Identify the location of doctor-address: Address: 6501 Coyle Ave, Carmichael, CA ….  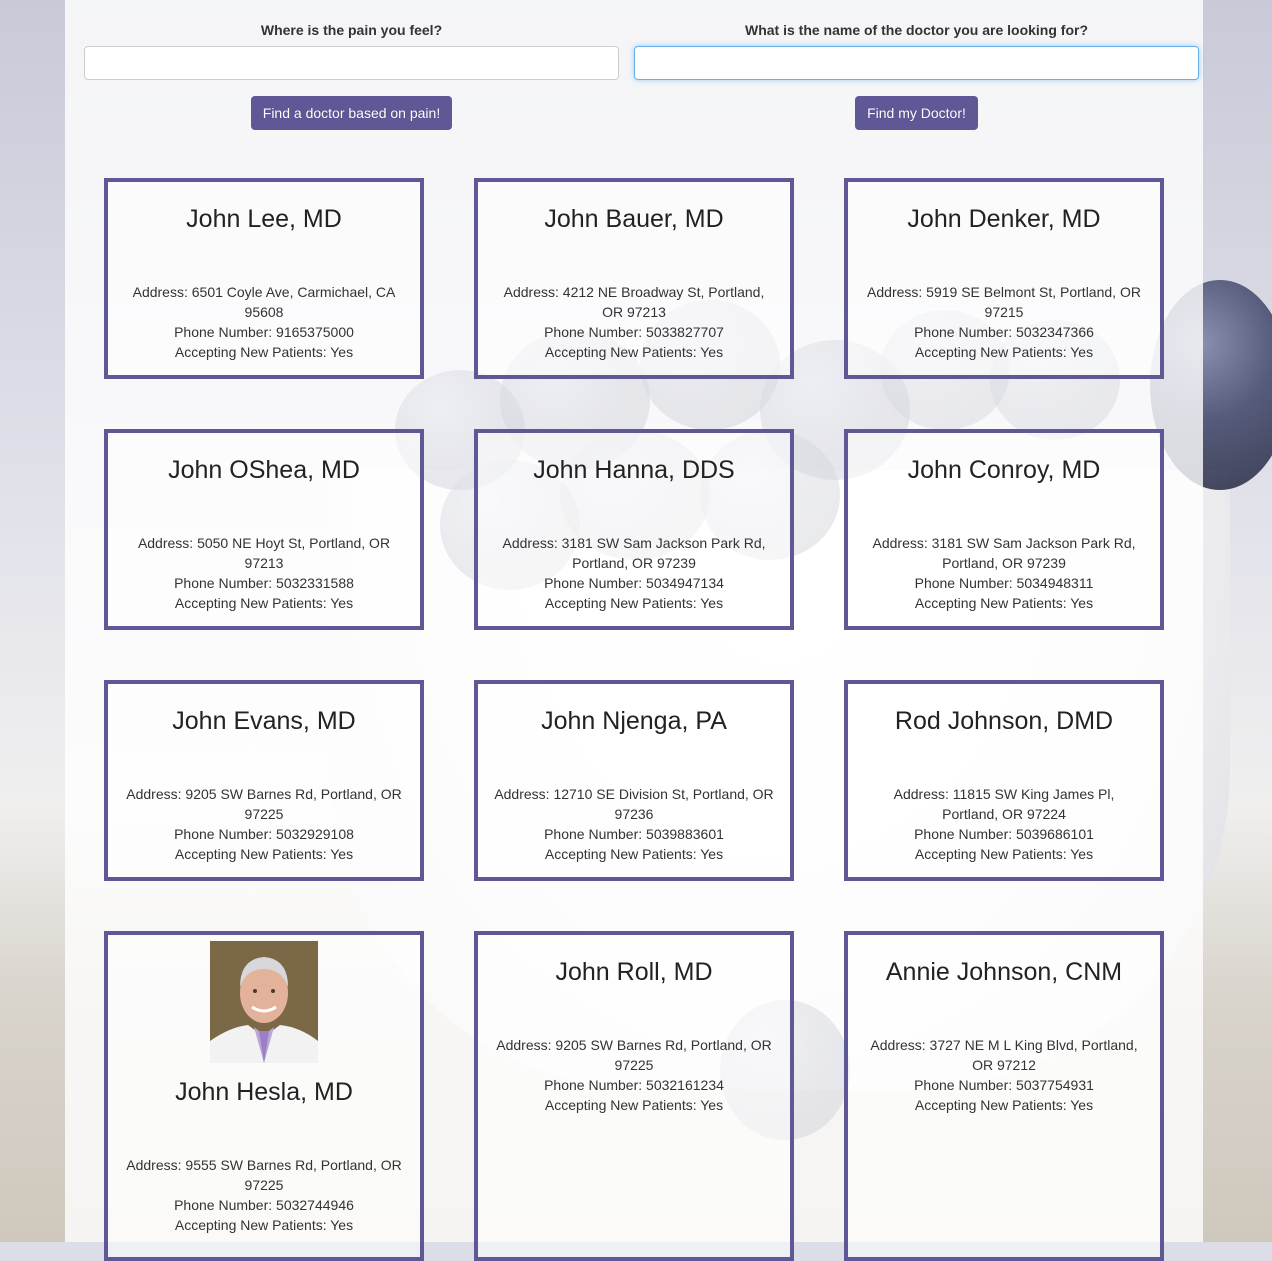
(264, 302).